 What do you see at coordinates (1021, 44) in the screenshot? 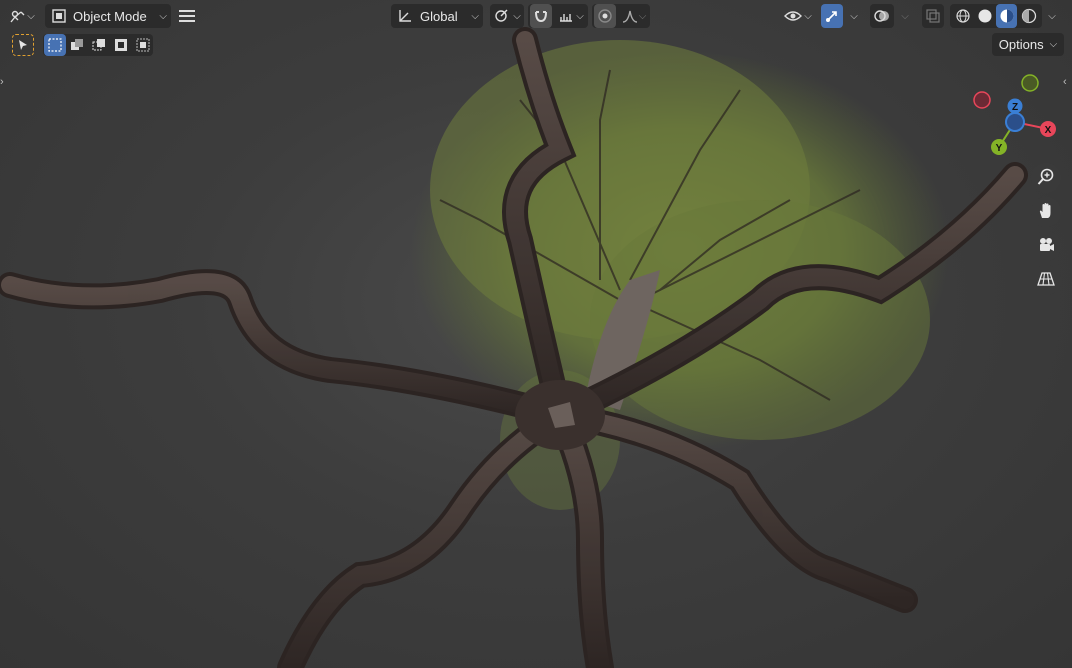
I see `options-label: Options` at bounding box center [1021, 44].